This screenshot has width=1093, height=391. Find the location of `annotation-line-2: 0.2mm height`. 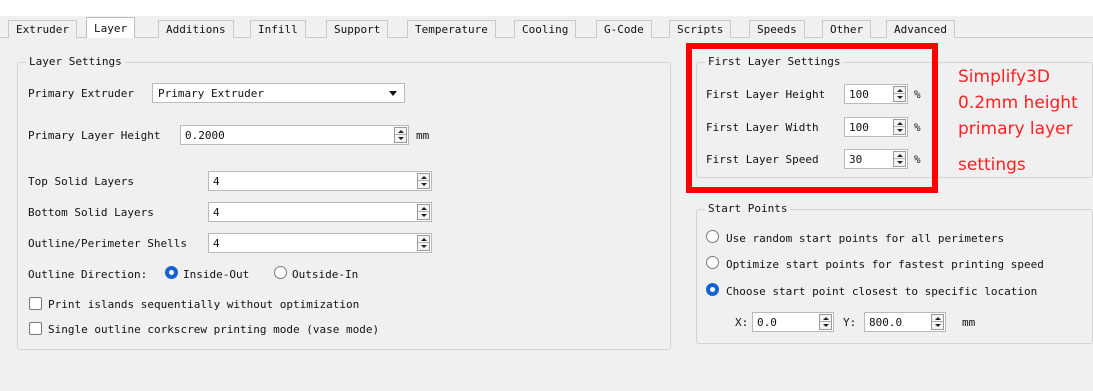

annotation-line-2: 0.2mm height is located at coordinates (1018, 103).